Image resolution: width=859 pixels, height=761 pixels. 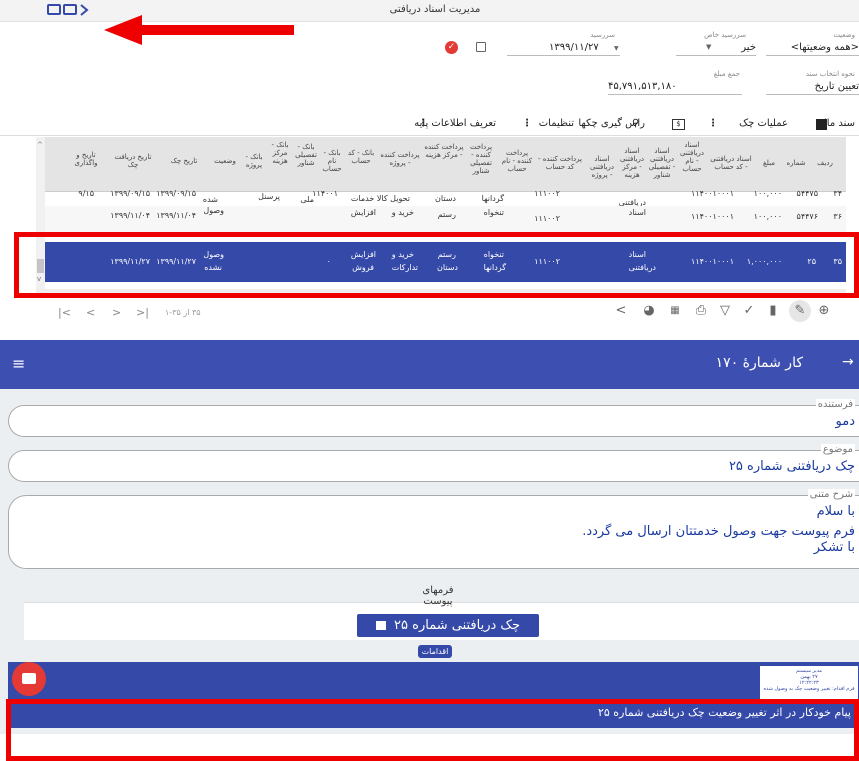 I want to click on edit-icon: ✎, so click(x=800, y=311).